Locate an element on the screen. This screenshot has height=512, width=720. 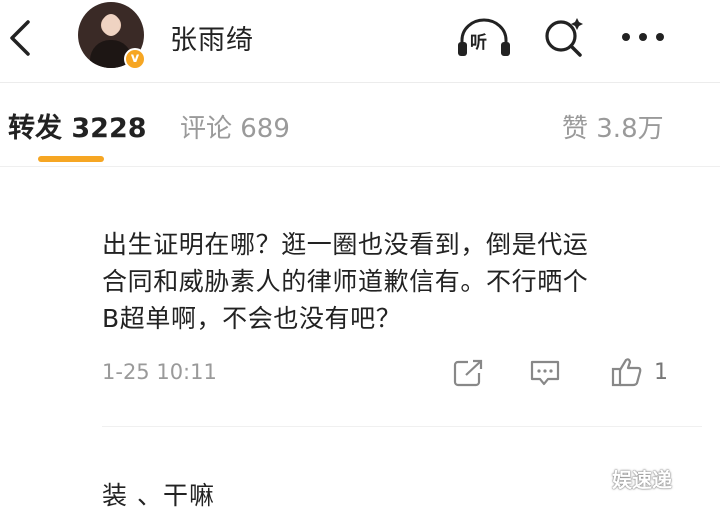
listen-label: 听 is located at coordinates (478, 43).